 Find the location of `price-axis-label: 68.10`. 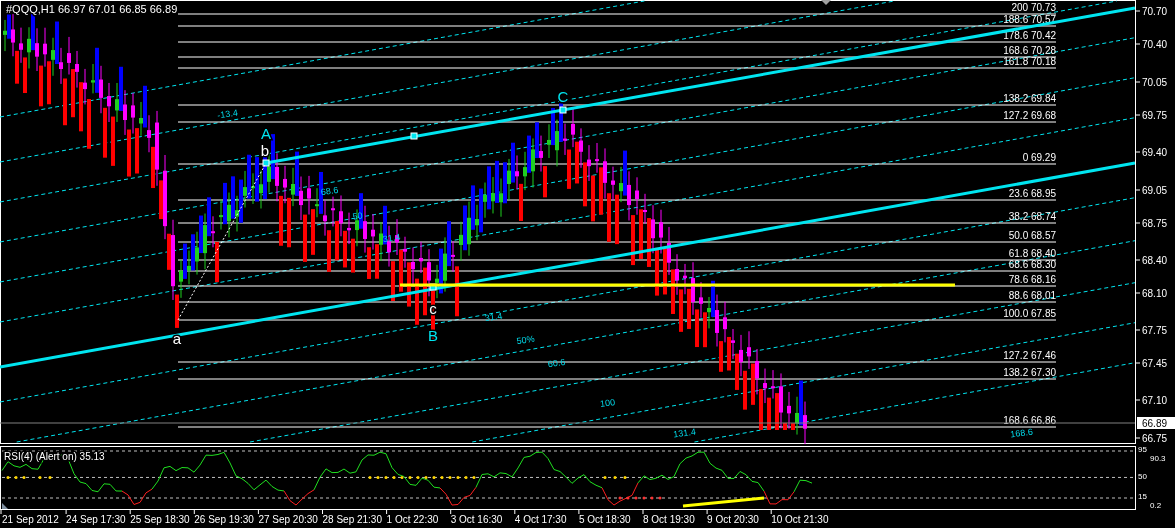

price-axis-label: 68.10 is located at coordinates (1155, 293).